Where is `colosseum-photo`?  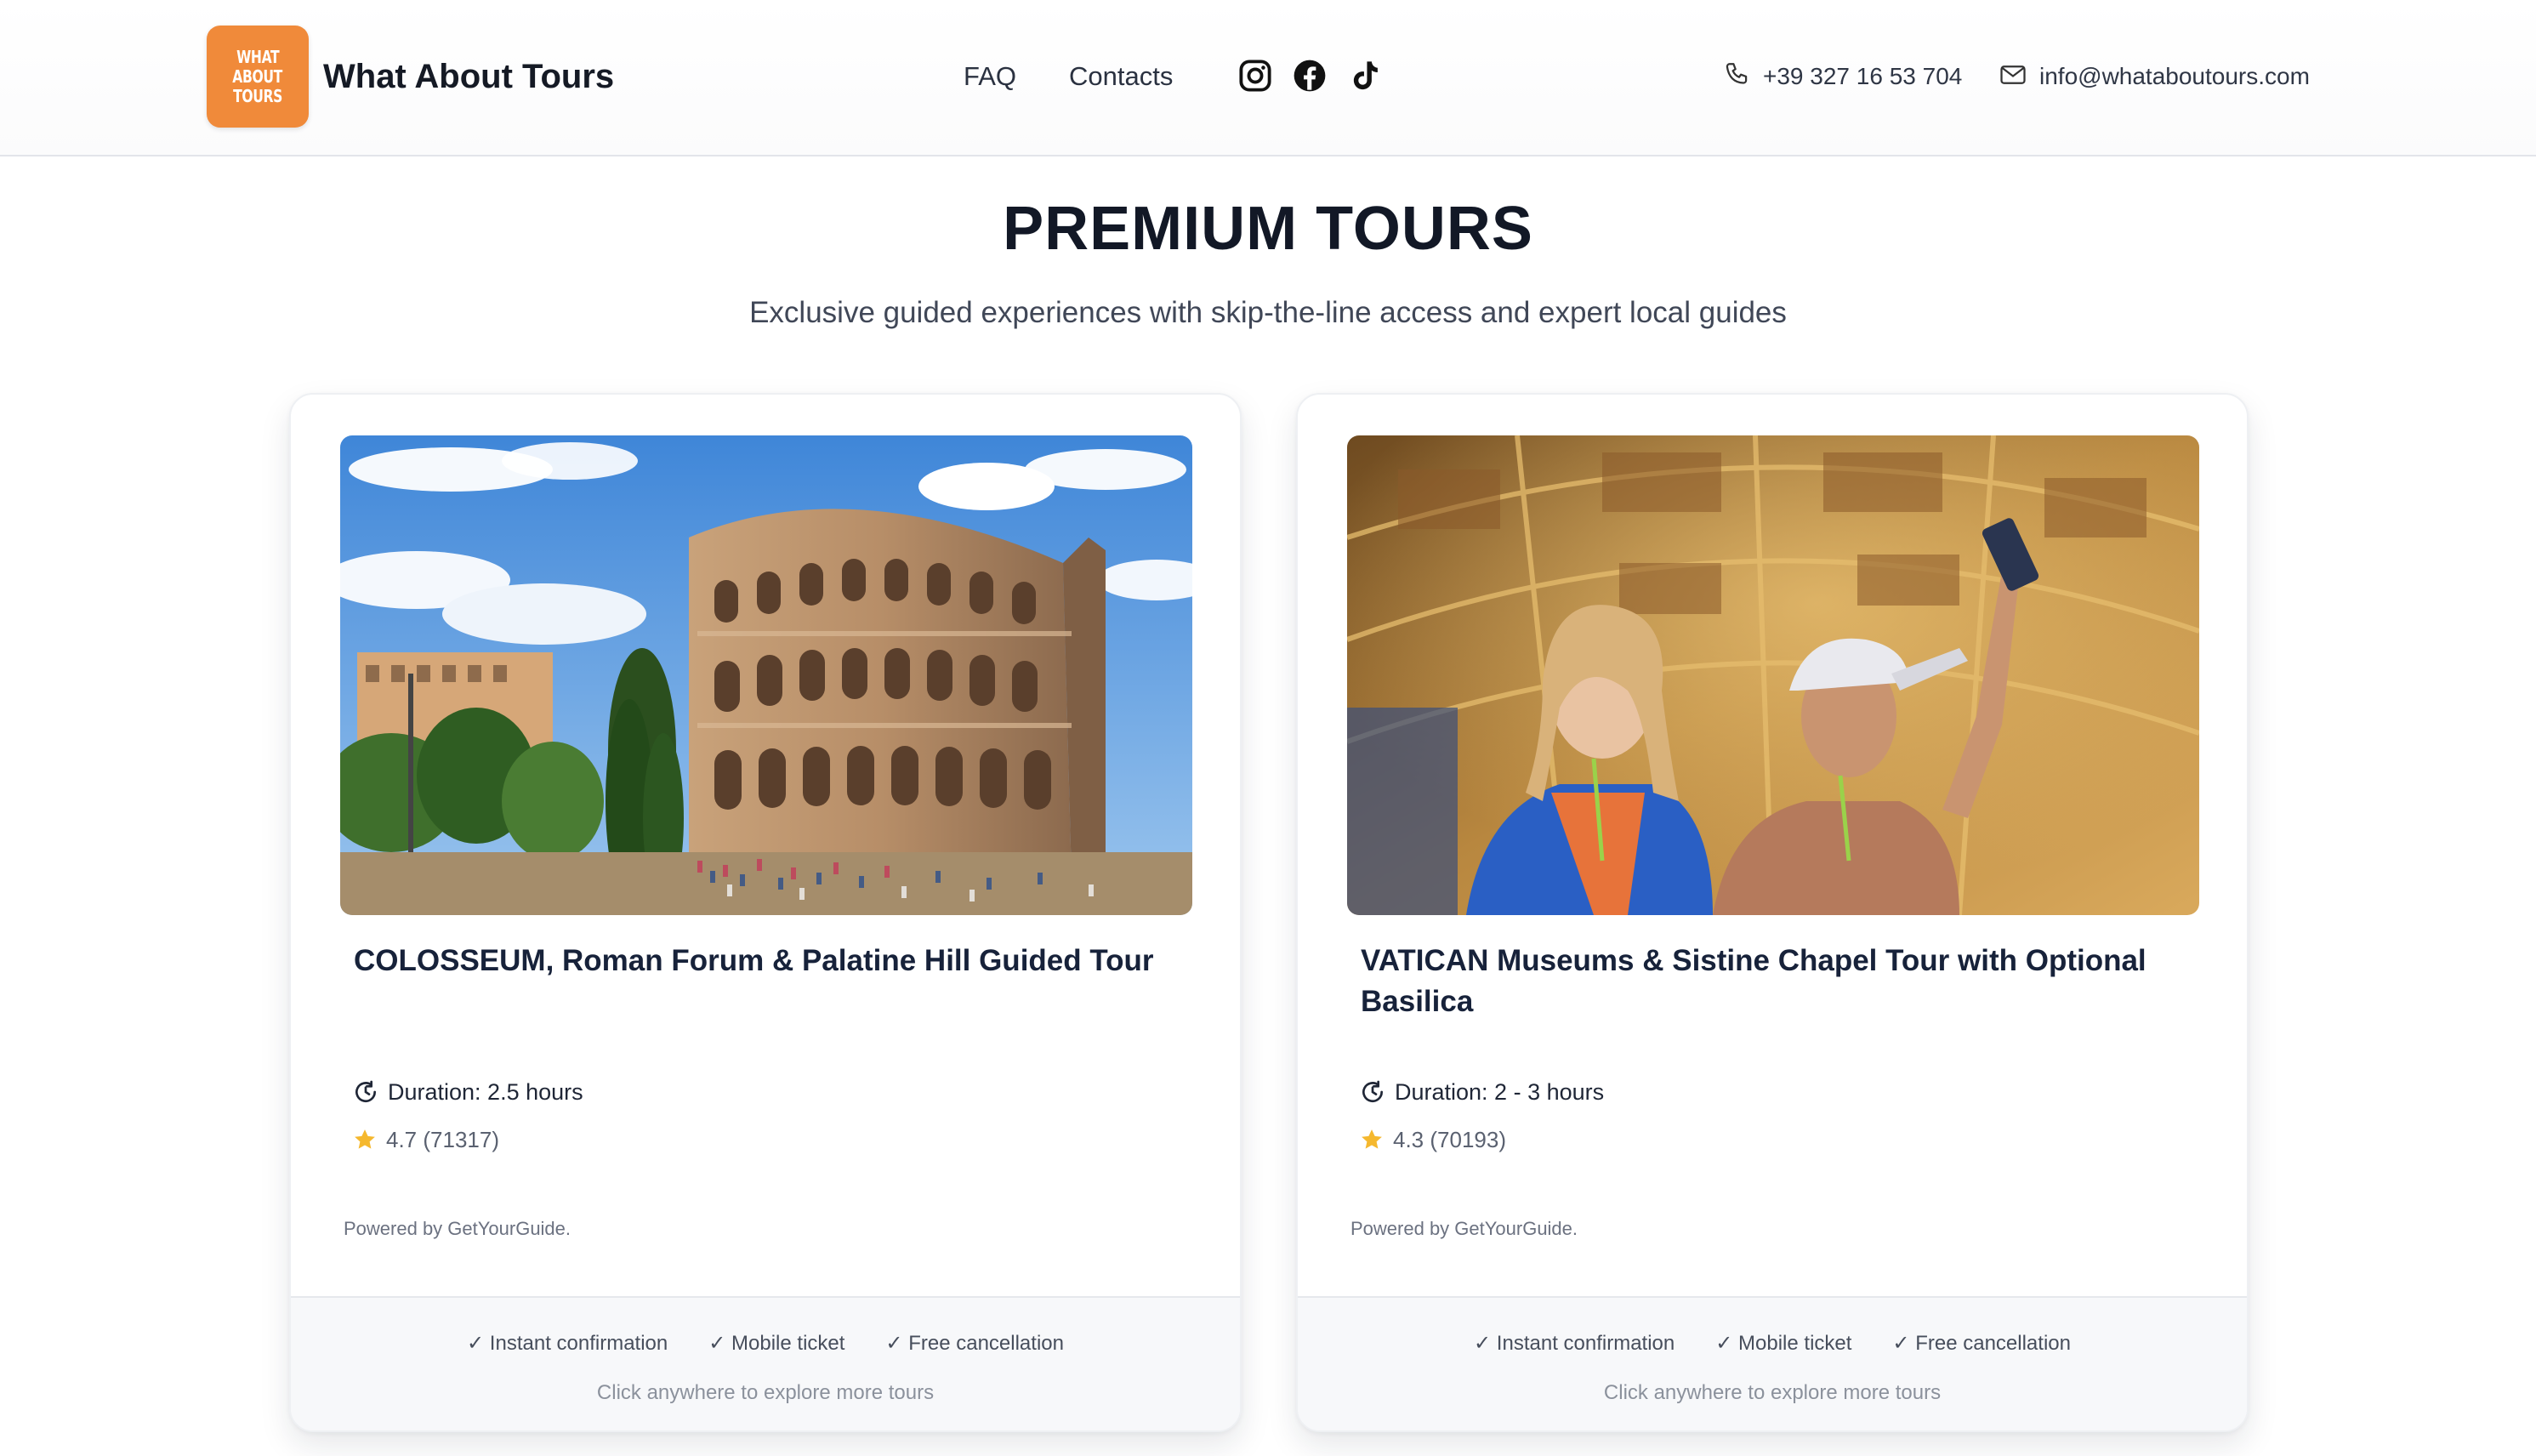
colosseum-photo is located at coordinates (766, 675).